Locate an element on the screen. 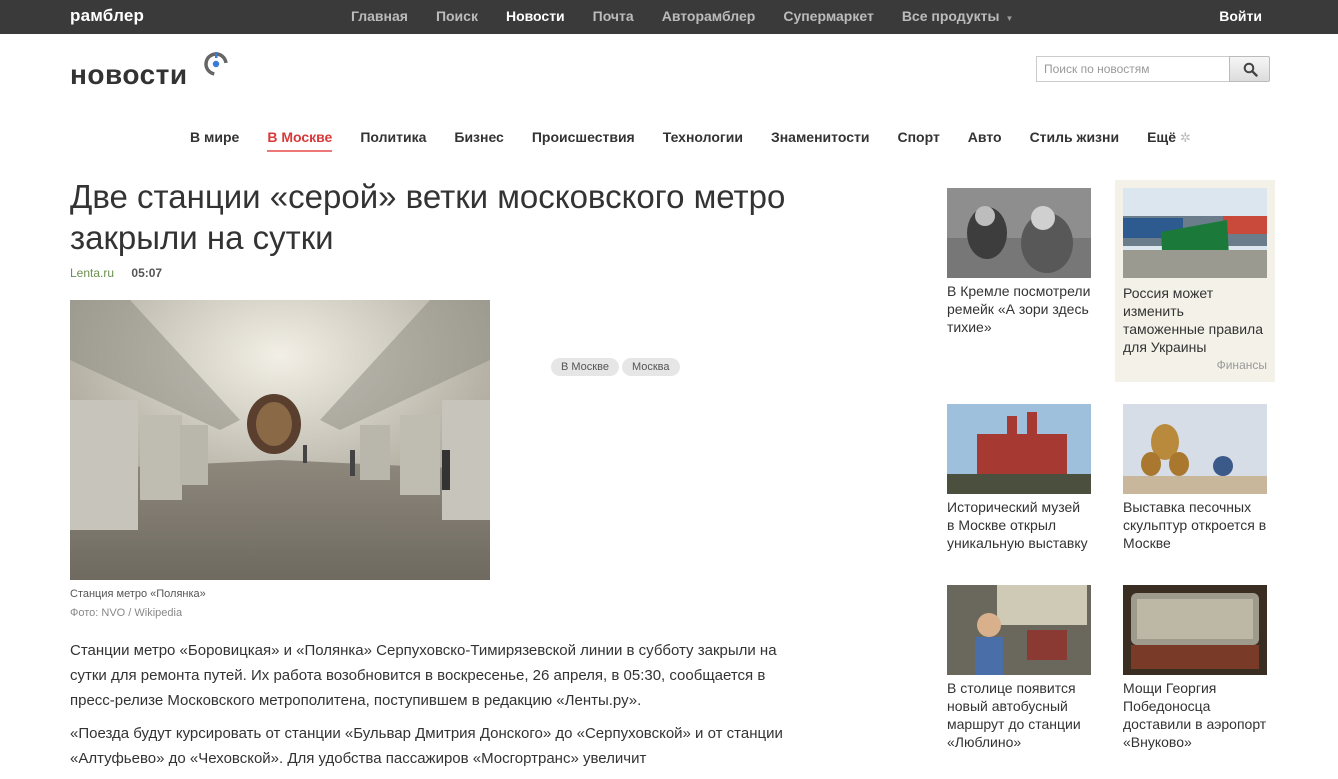 The height and width of the screenshot is (779, 1338). category-world: В мире is located at coordinates (214, 137).